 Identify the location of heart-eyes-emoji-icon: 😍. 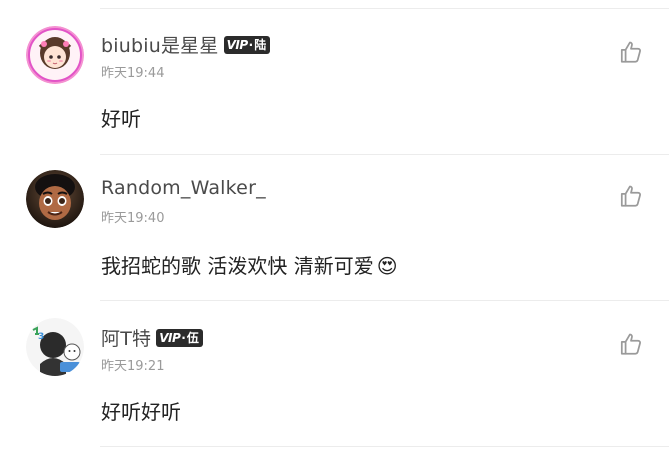
(387, 266).